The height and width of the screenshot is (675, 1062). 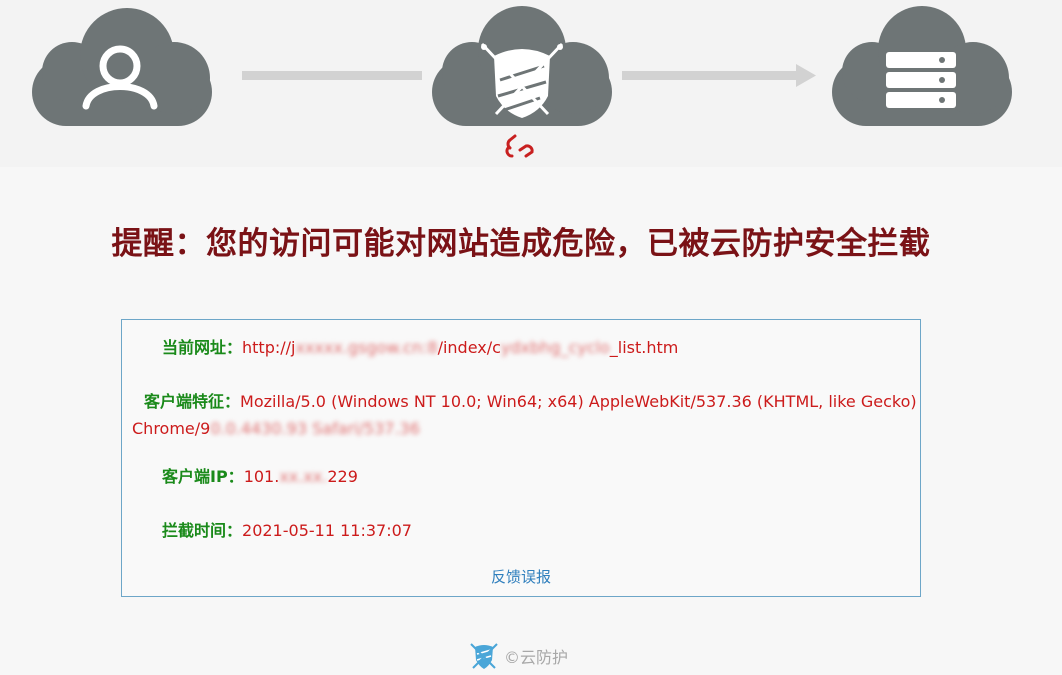 What do you see at coordinates (202, 347) in the screenshot?
I see `url-label: 当前网址：` at bounding box center [202, 347].